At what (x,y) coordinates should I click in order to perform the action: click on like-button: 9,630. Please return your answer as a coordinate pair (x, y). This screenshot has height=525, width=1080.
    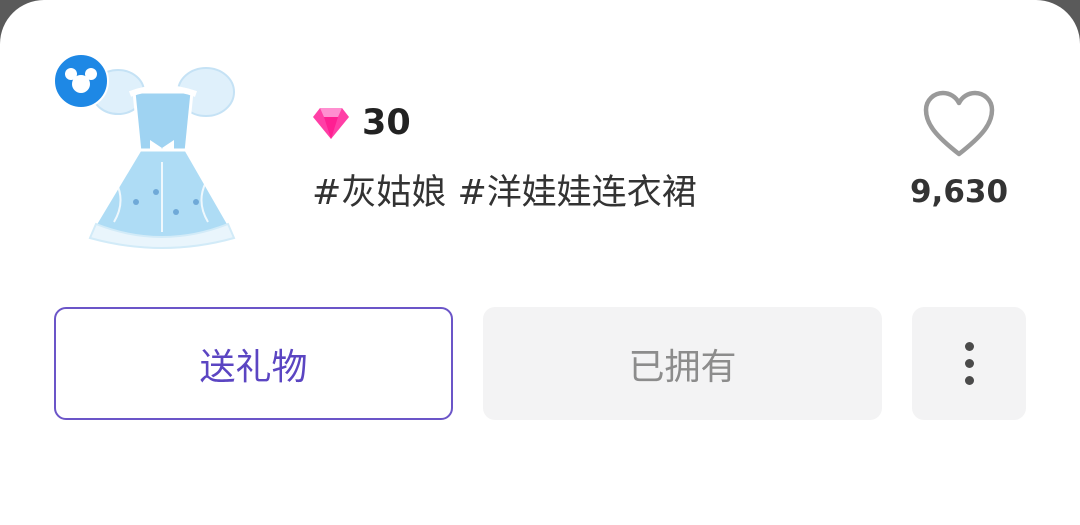
    Looking at the image, I should click on (959, 160).